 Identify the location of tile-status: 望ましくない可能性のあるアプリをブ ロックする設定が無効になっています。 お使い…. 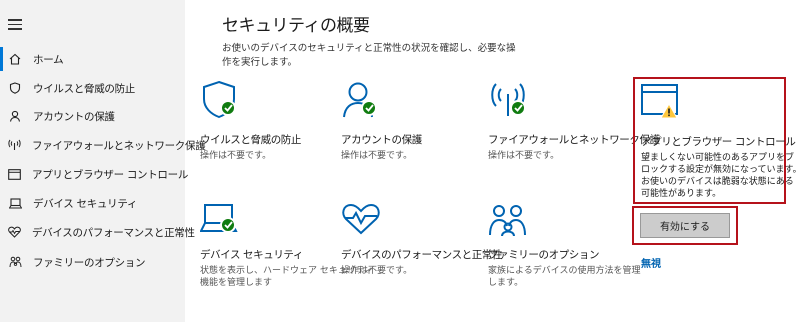
(720, 176).